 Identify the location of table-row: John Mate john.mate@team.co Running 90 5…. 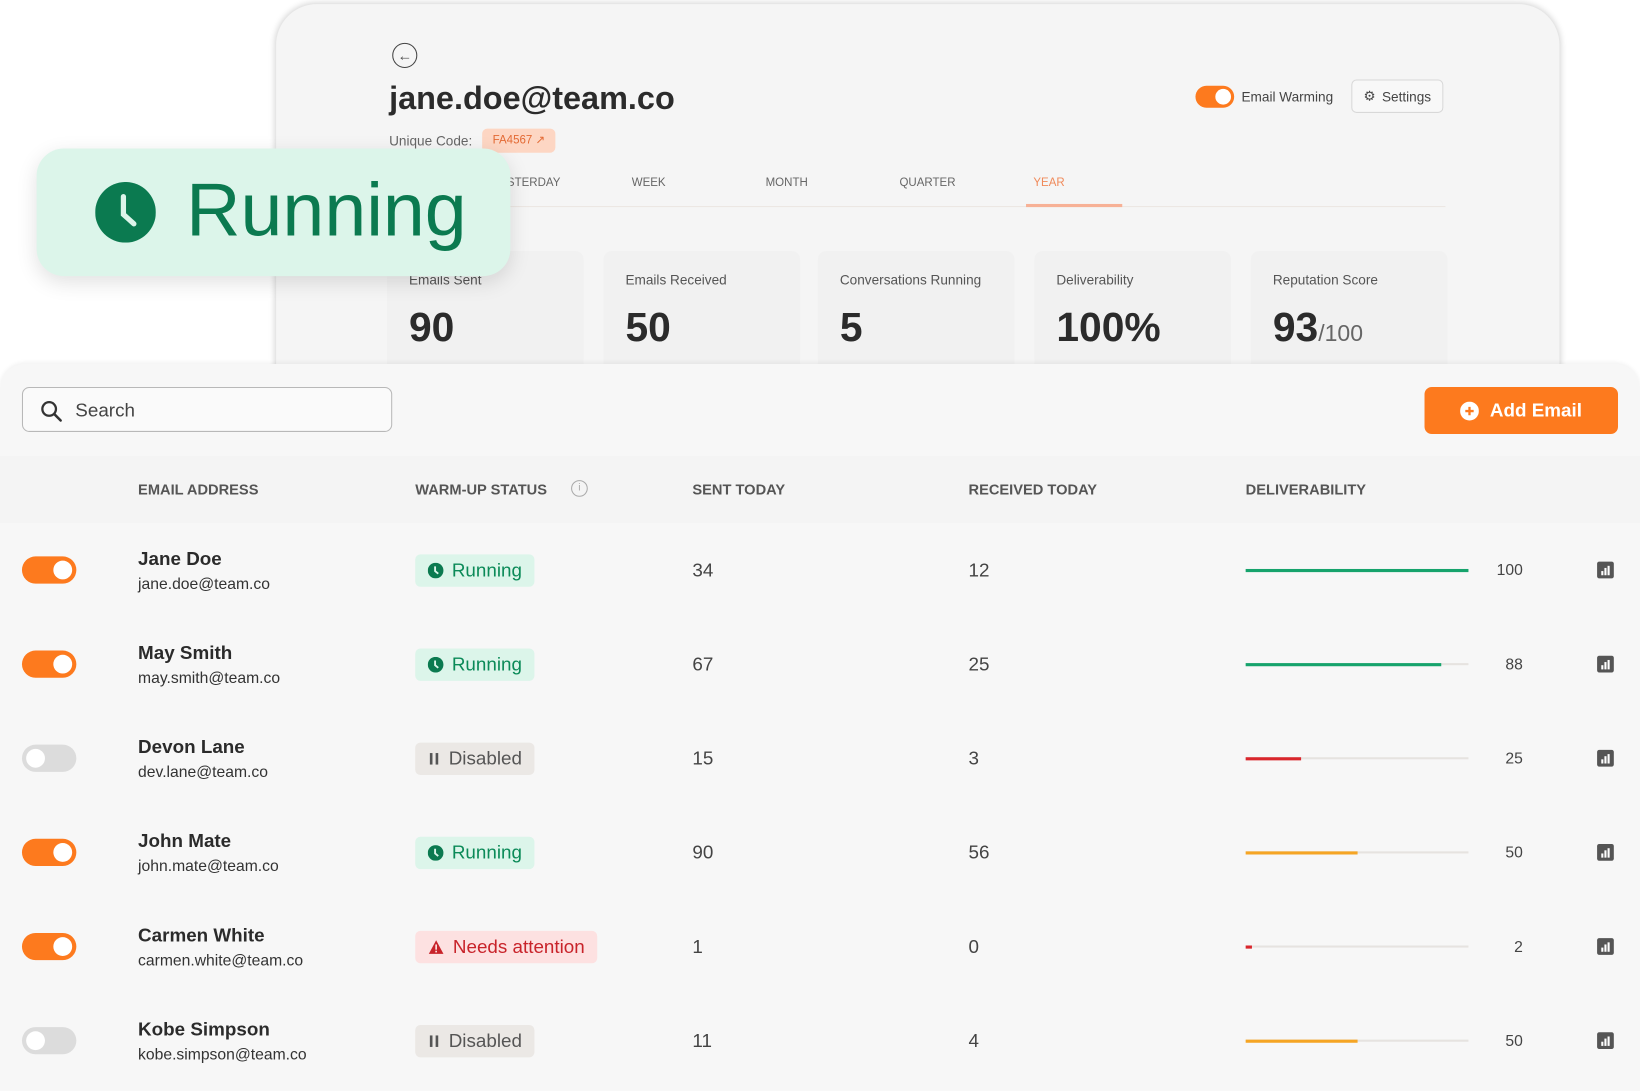
(820, 852).